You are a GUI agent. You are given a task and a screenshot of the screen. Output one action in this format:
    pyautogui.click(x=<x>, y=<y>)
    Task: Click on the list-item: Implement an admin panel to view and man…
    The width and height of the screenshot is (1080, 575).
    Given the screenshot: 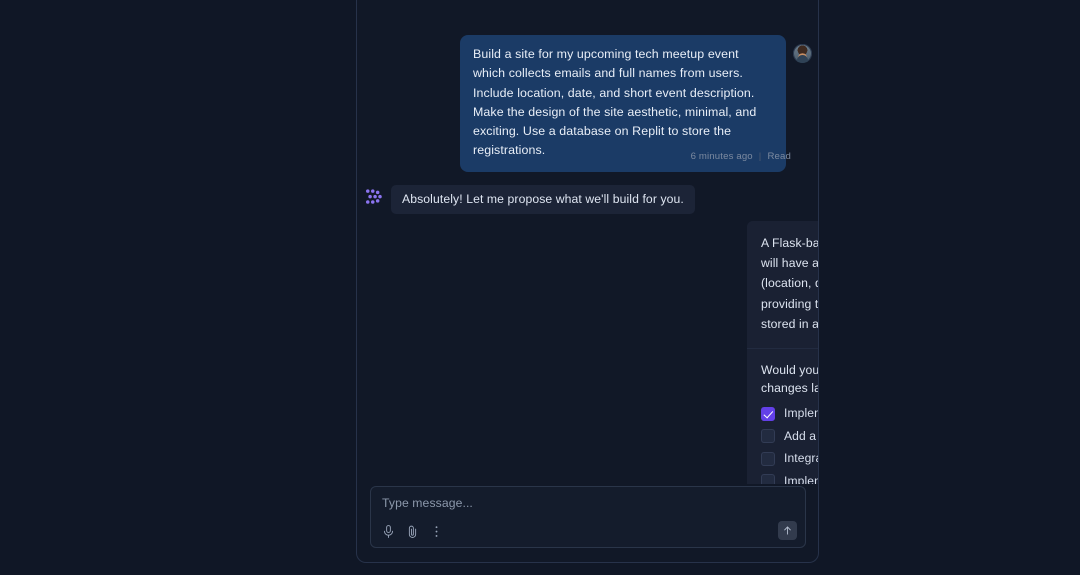 What is the action you would take?
    pyautogui.click(x=789, y=413)
    